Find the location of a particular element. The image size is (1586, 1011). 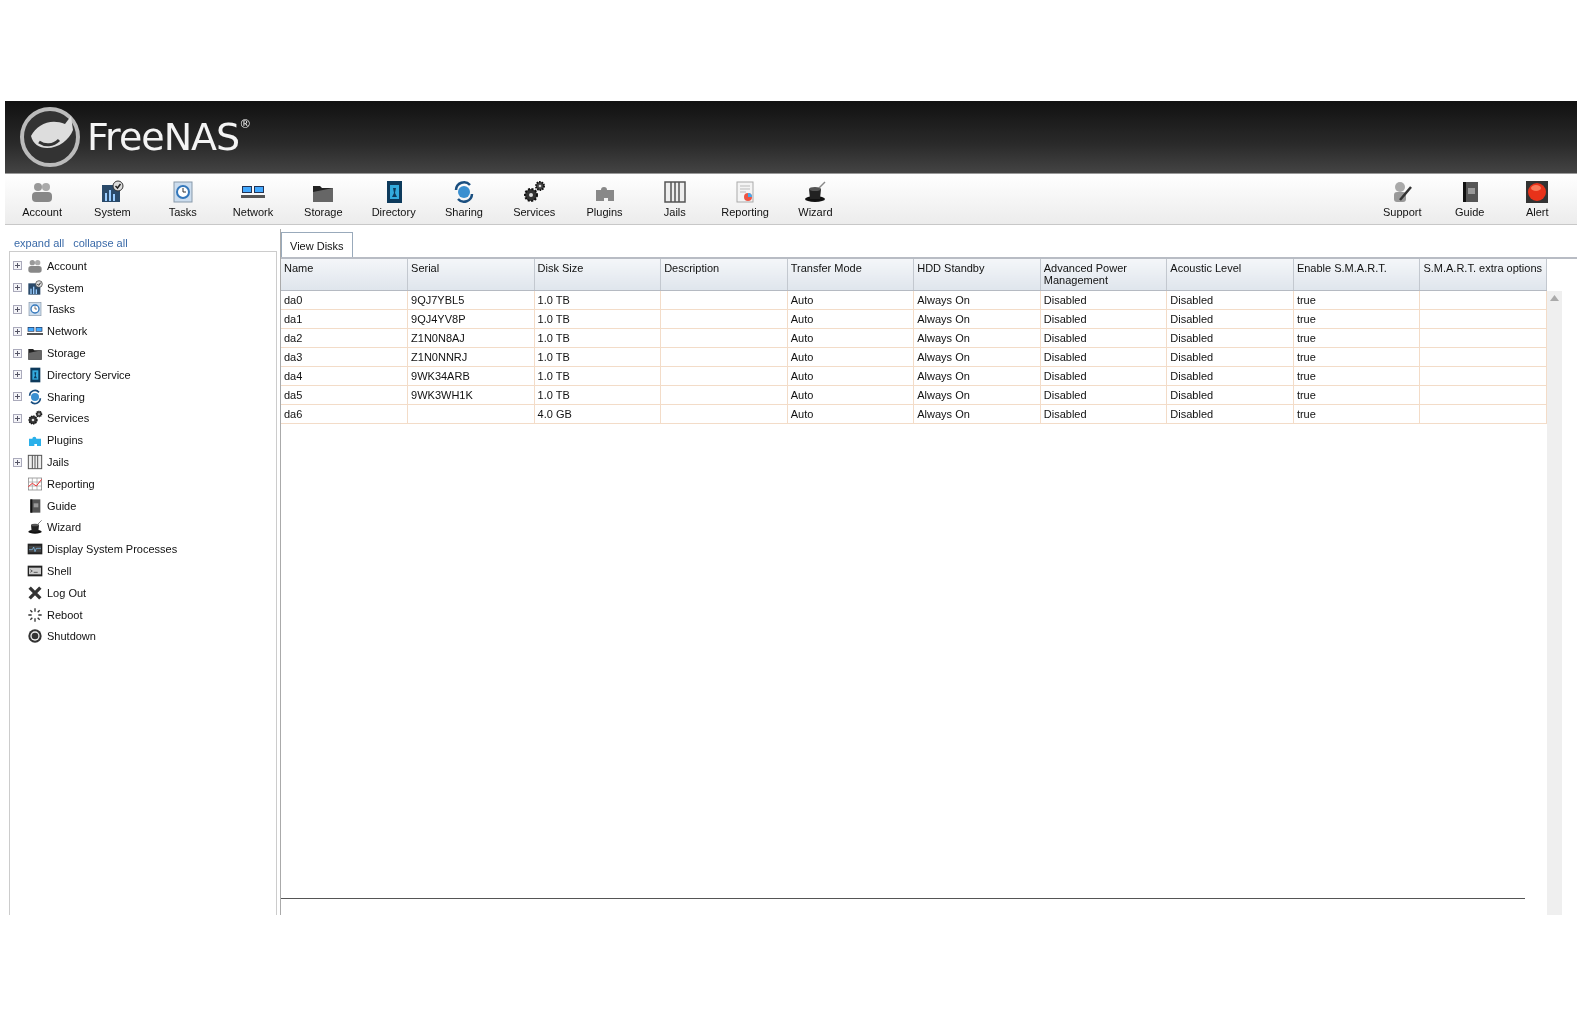

toolbar-button: System is located at coordinates (112, 199).